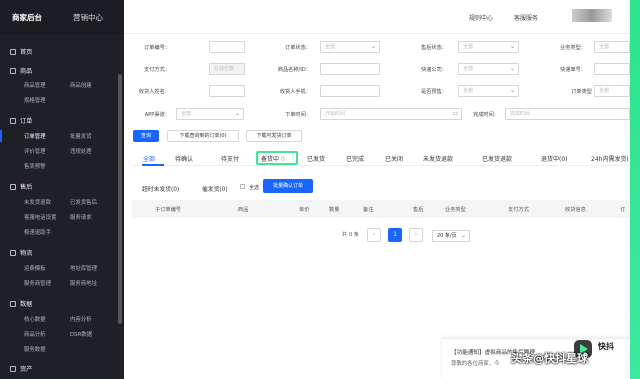 This screenshot has height=379, width=640. Describe the element at coordinates (26, 71) in the screenshot. I see `section-label: 商品` at that location.